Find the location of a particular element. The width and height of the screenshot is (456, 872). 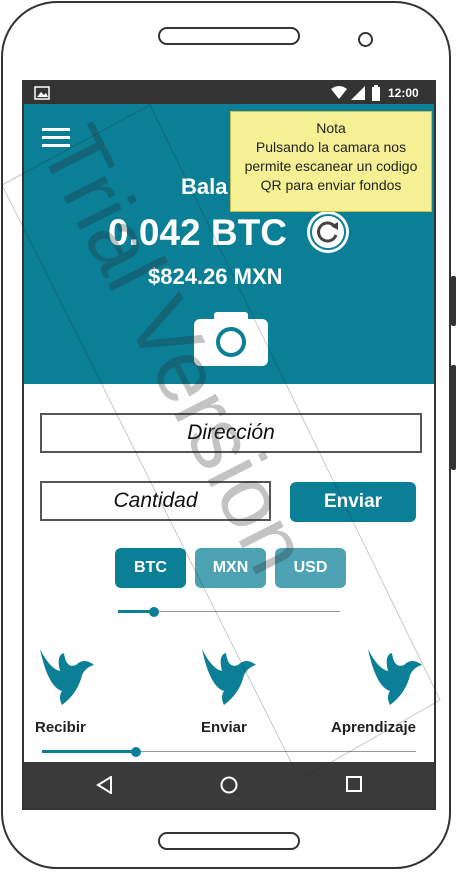

recents-icon is located at coordinates (354, 784).